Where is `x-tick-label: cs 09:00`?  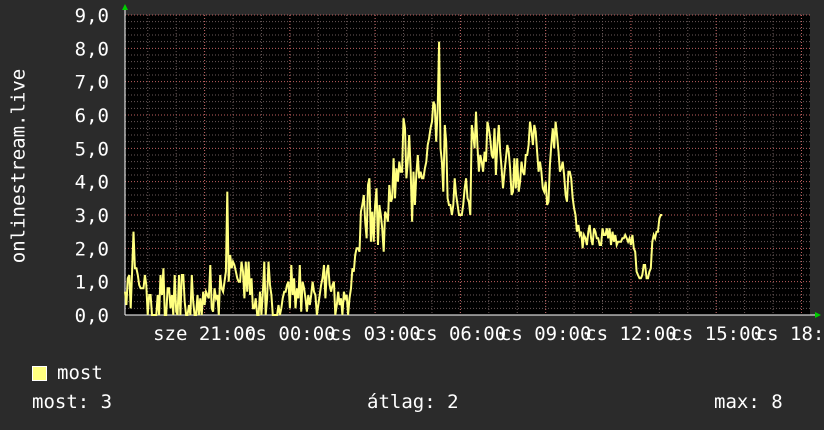
x-tick-label: cs 09:00 is located at coordinates (546, 334).